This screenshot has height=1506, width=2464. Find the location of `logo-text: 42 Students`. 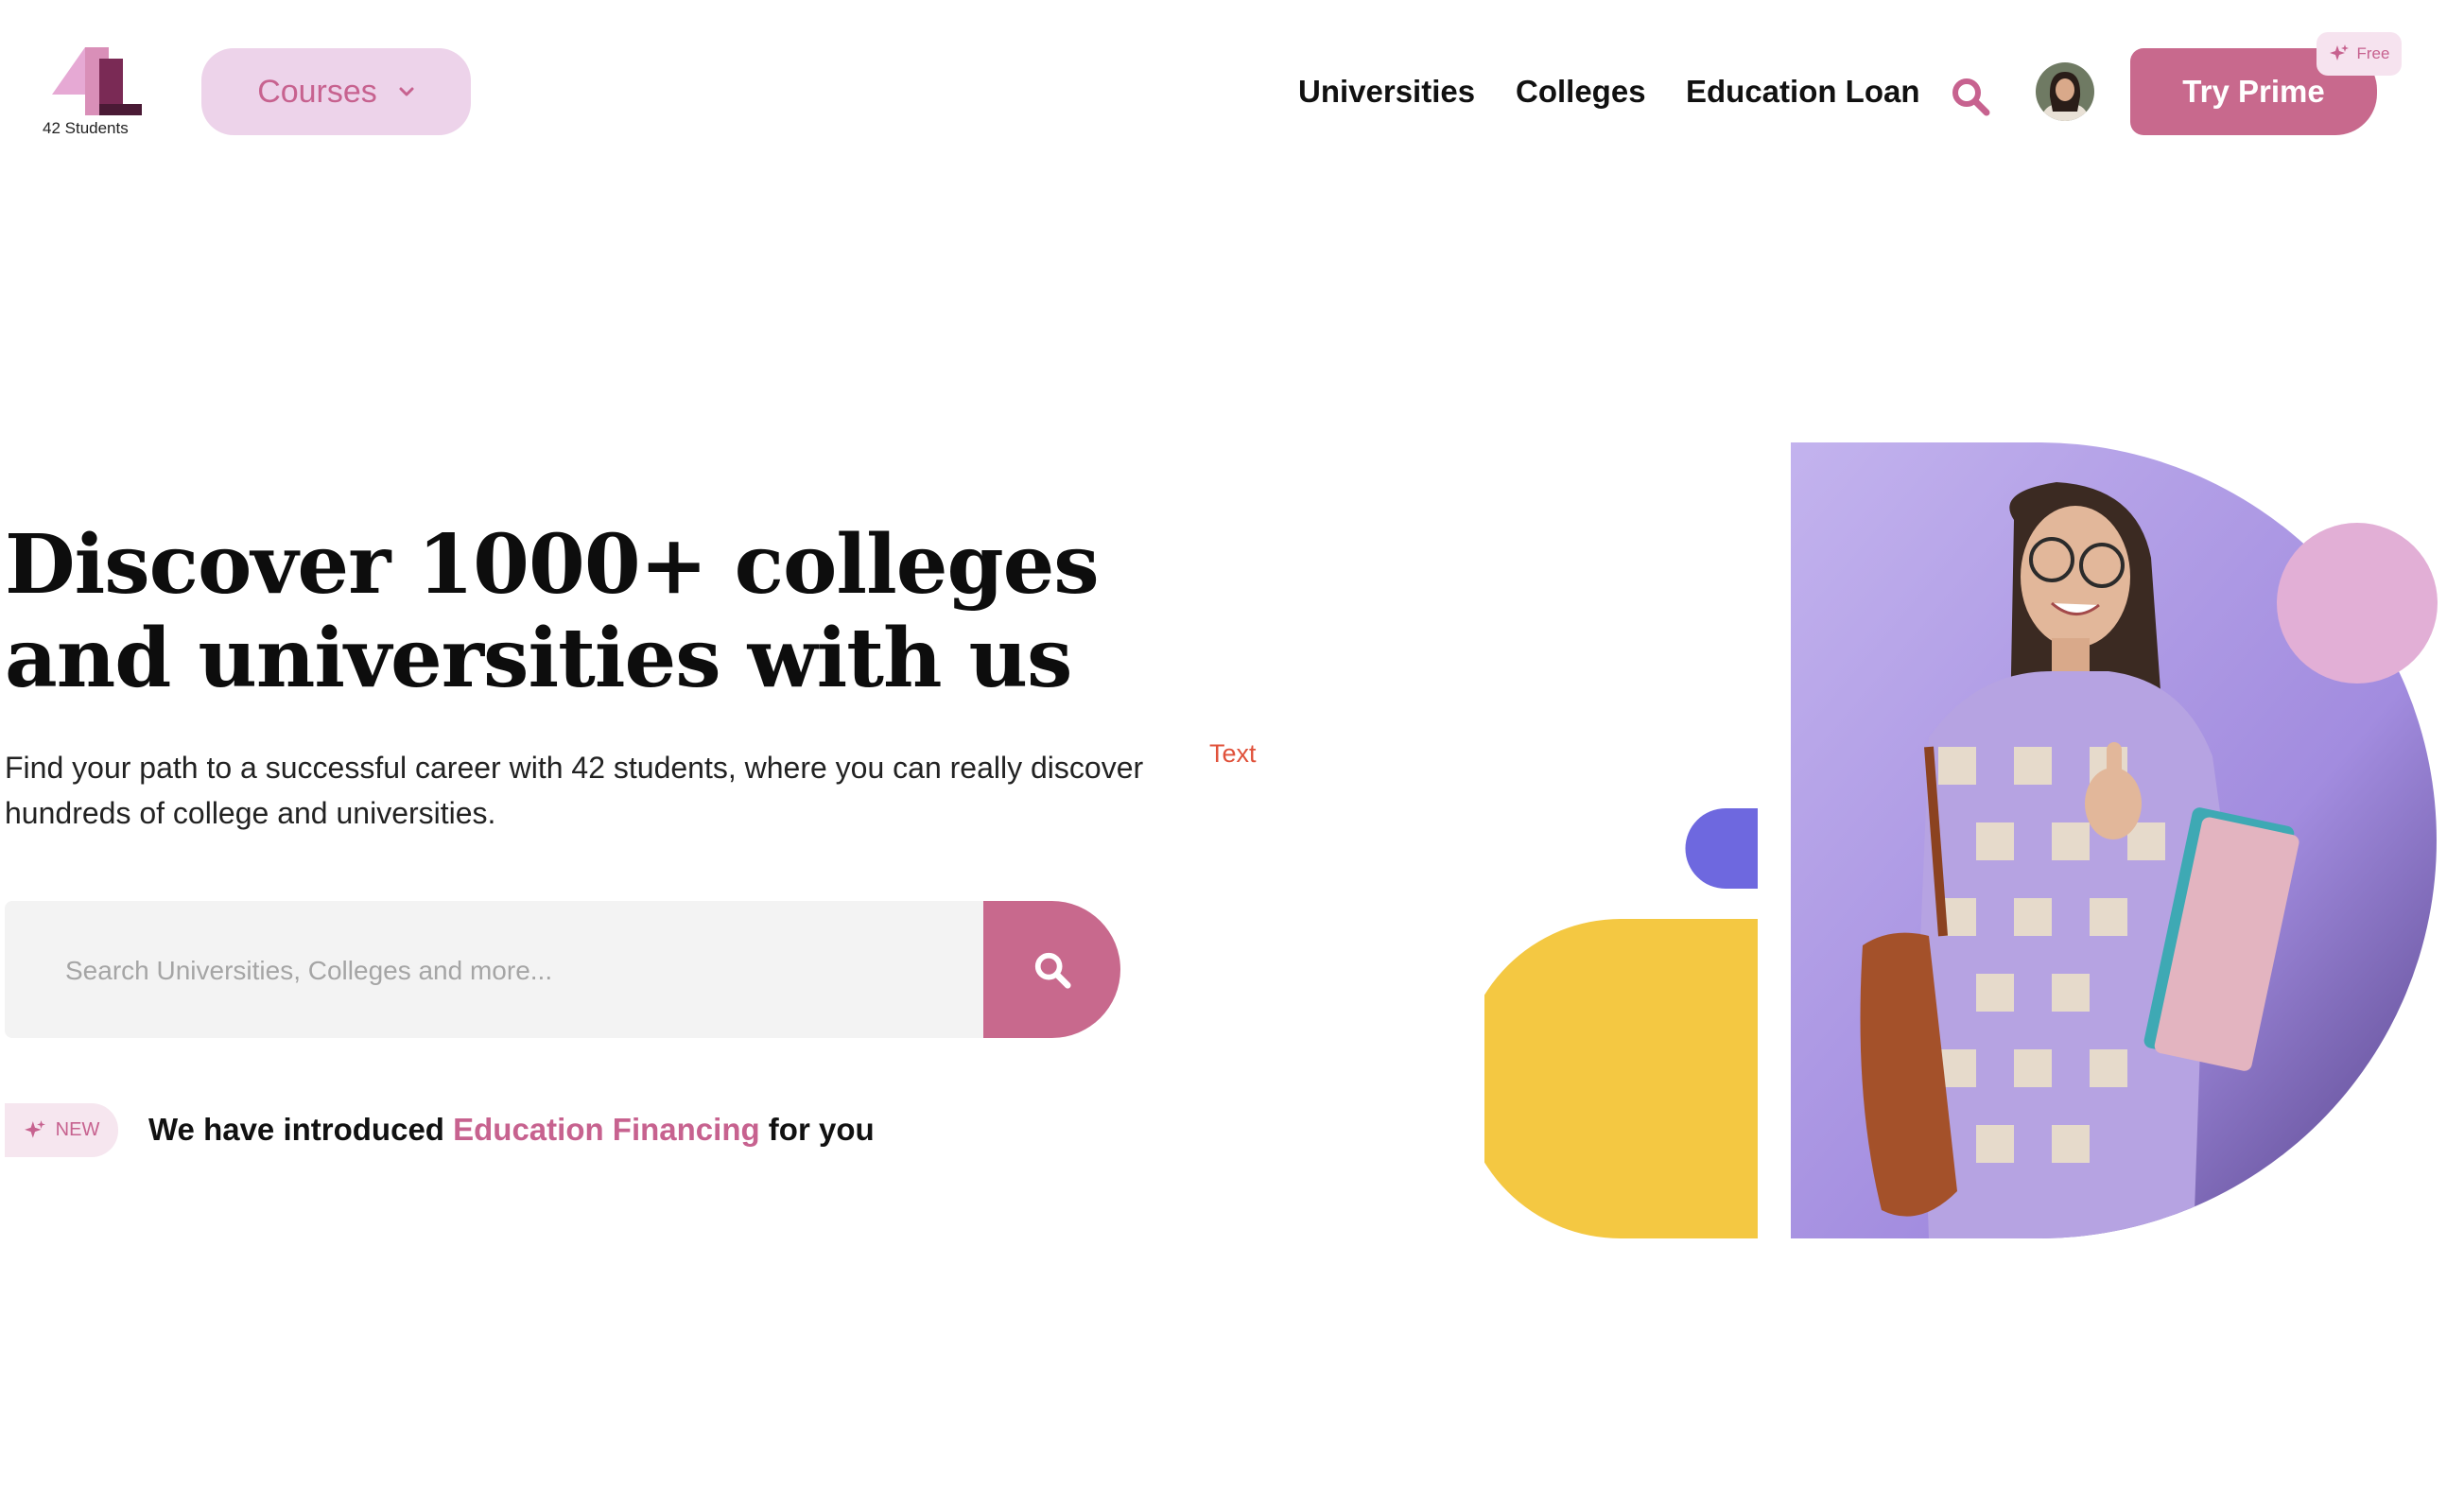

logo-text: 42 Students is located at coordinates (86, 128).